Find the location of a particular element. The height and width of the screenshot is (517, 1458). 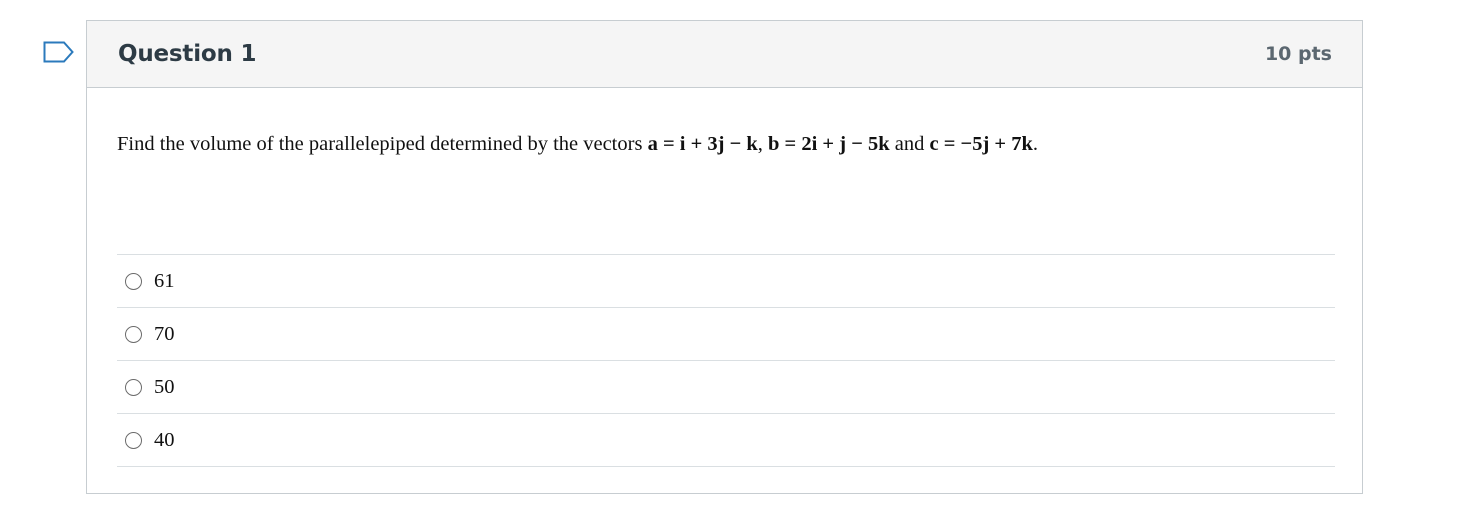

answer-label: 40 is located at coordinates (164, 439).